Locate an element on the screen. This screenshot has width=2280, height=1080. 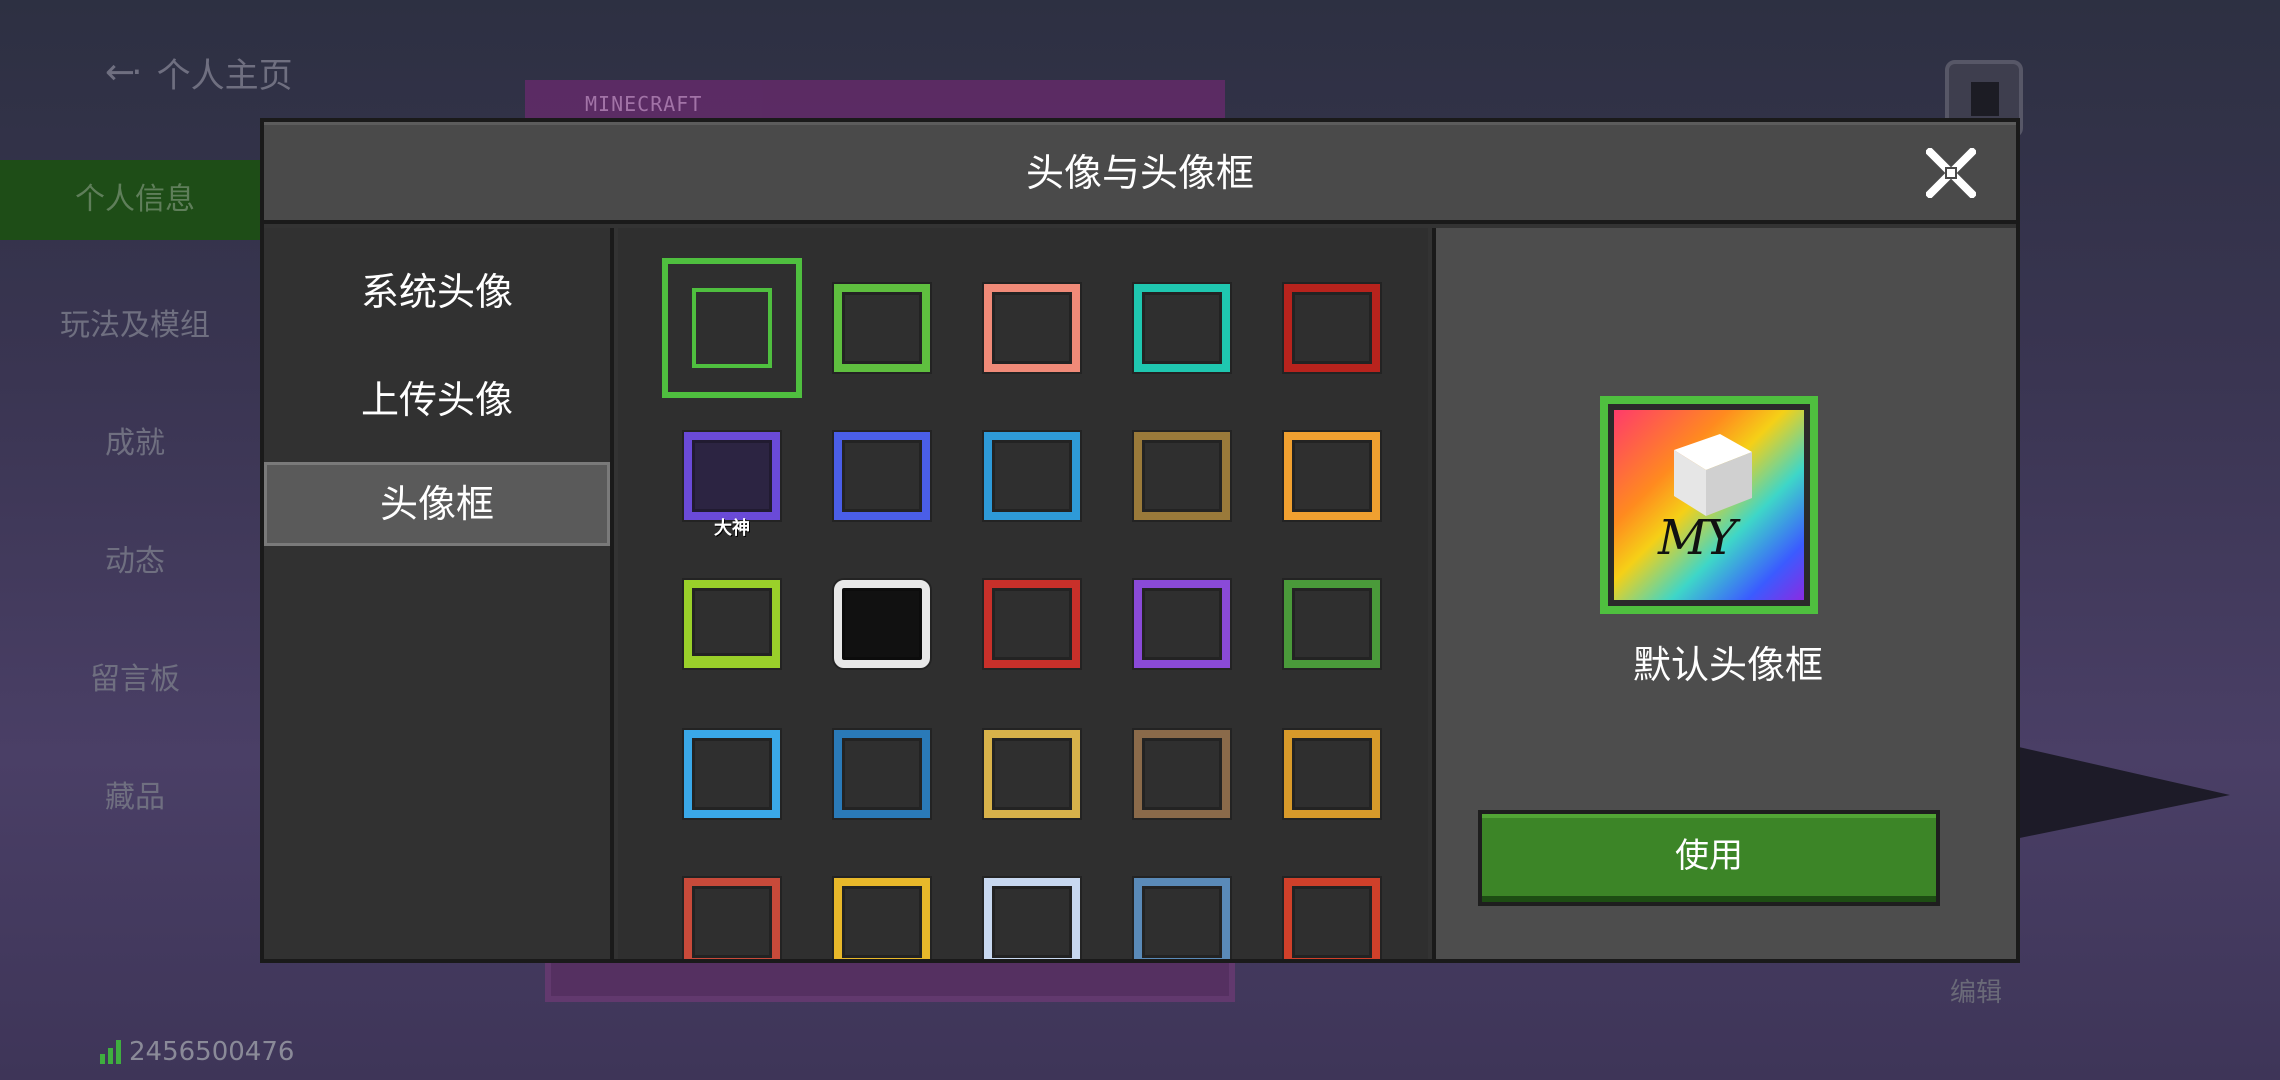
frame-item-leaf is located at coordinates (1332, 624).